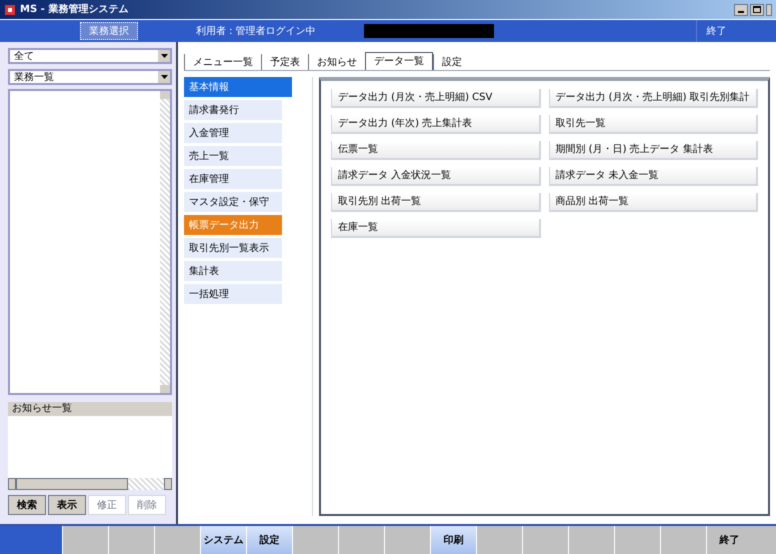  What do you see at coordinates (109, 31) in the screenshot?
I see `header-tab: 業務選択` at bounding box center [109, 31].